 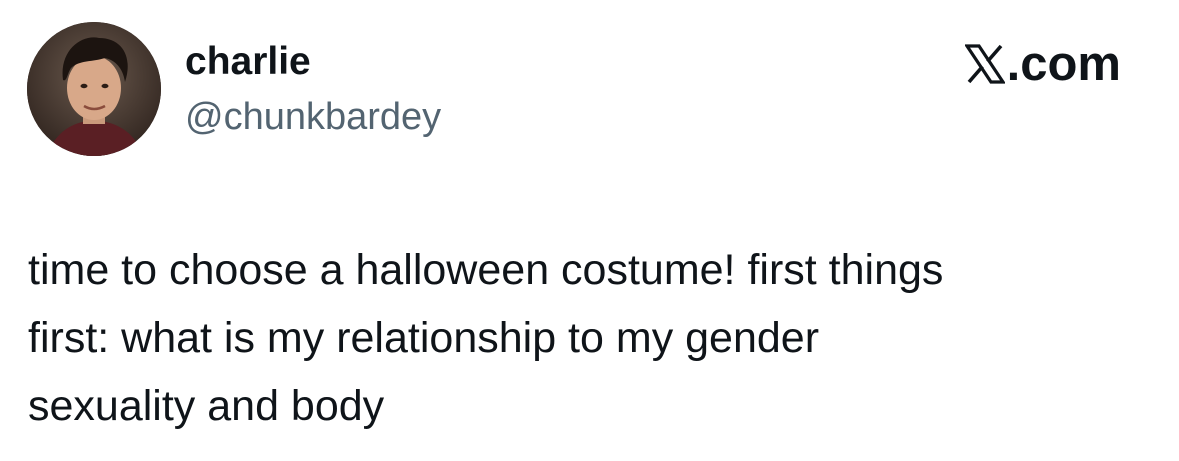 What do you see at coordinates (984, 64) in the screenshot?
I see `x-logo-icon` at bounding box center [984, 64].